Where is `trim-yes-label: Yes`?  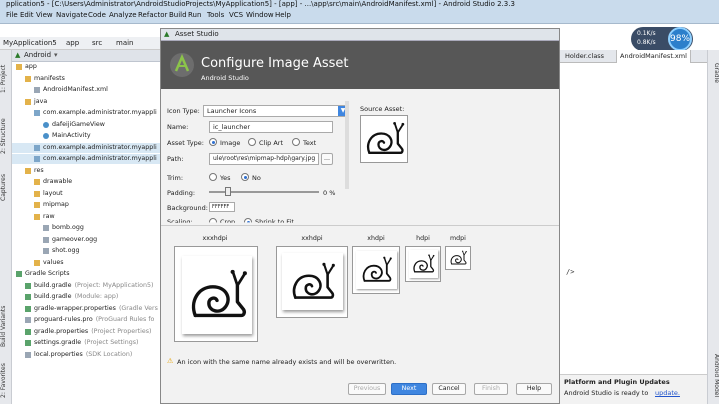
trim-yes-label: Yes is located at coordinates (225, 178).